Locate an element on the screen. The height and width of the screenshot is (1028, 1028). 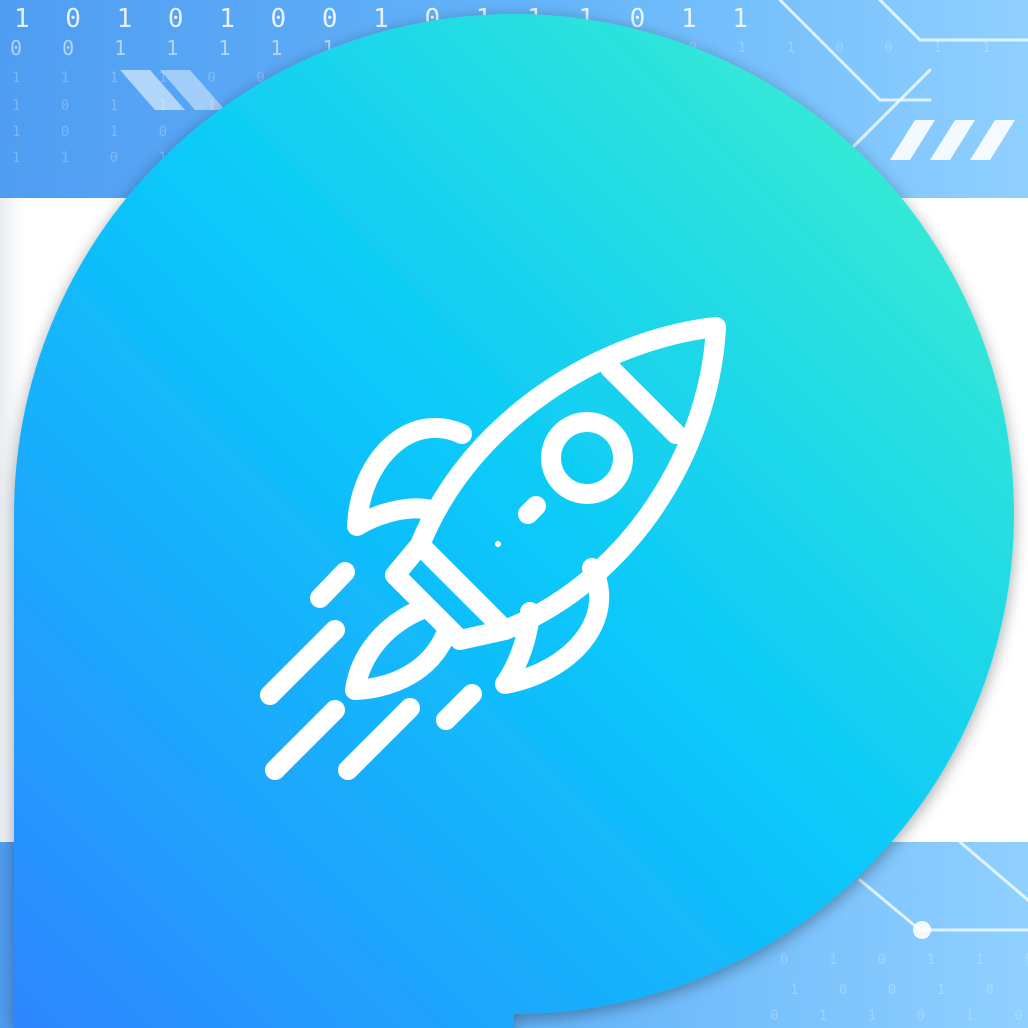
rocket-nose-band is located at coordinates (643, 401).